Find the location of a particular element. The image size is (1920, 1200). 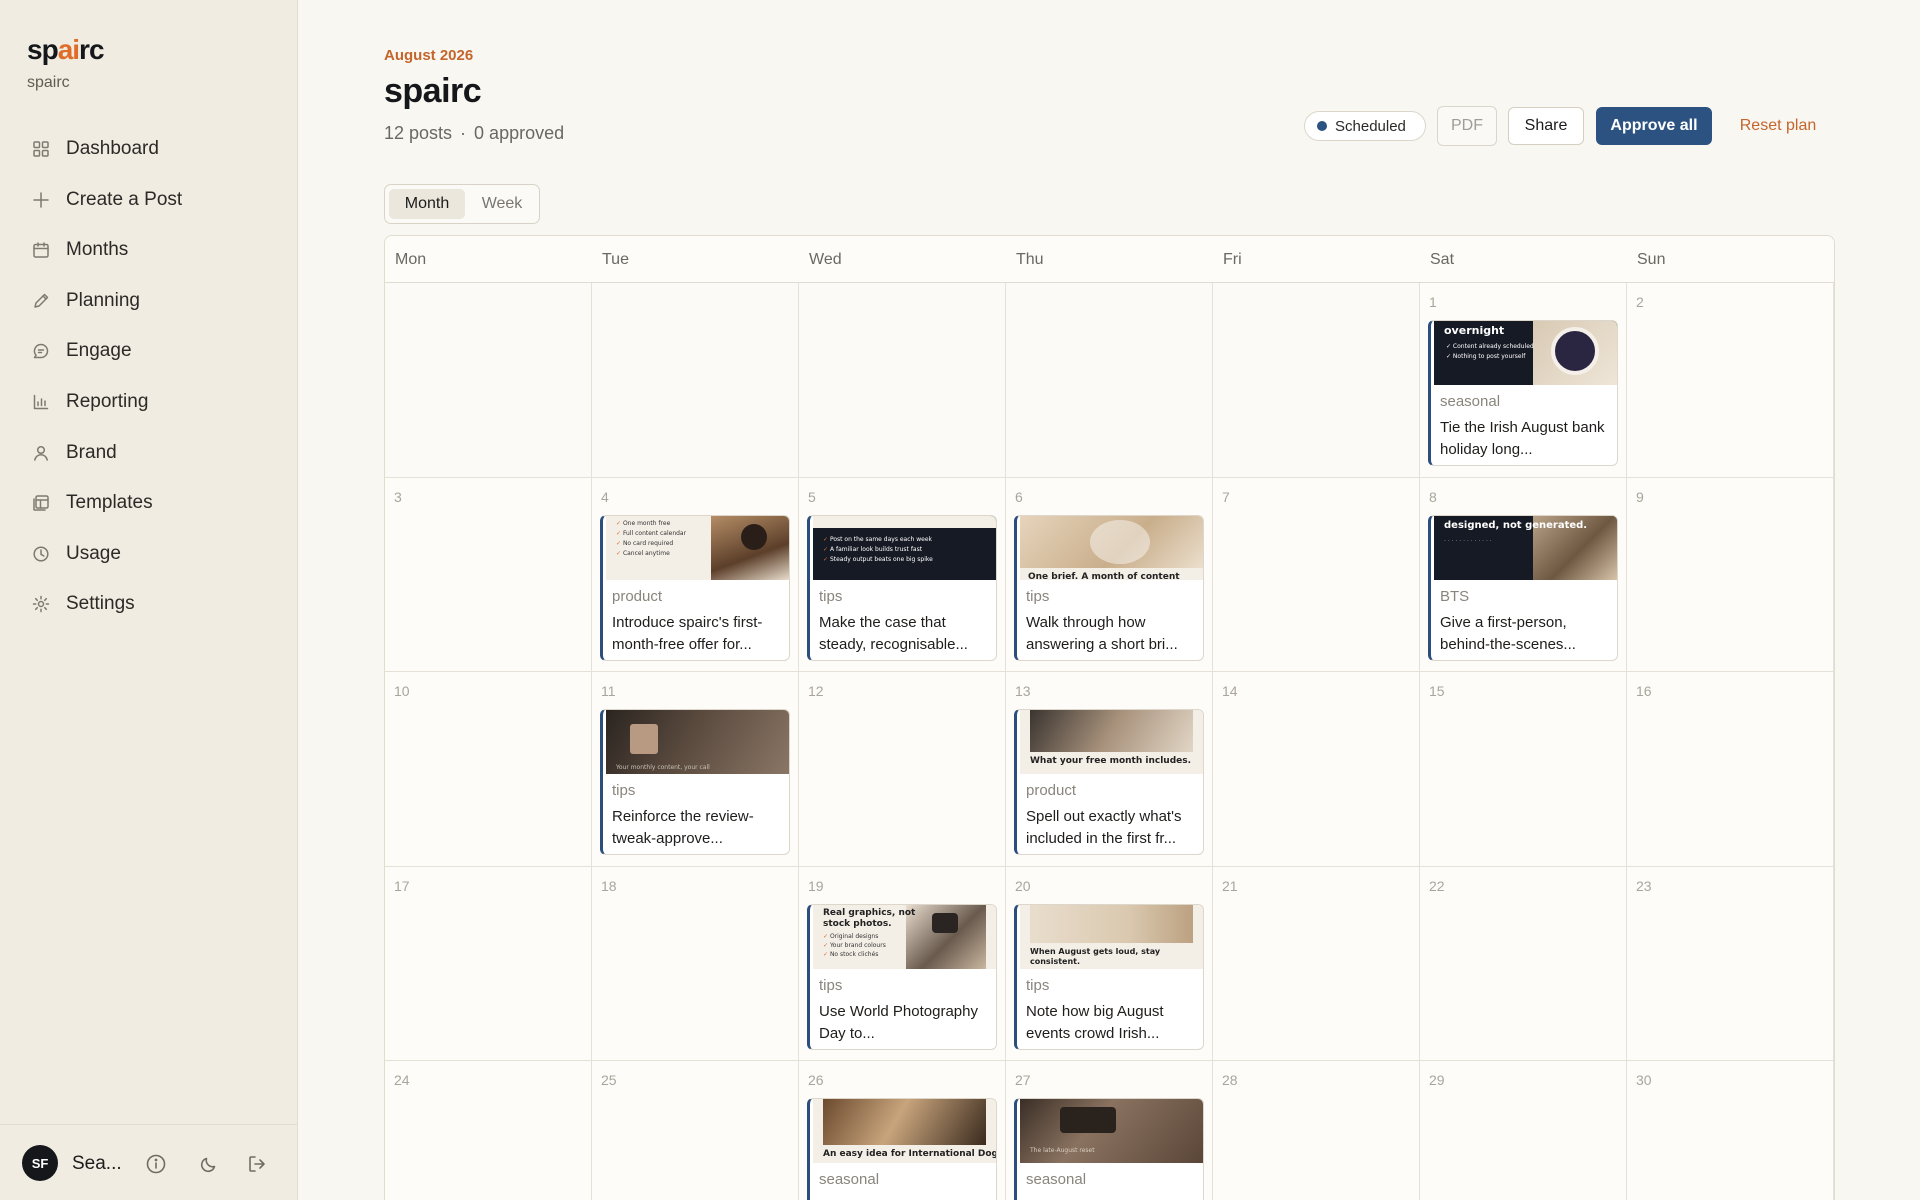

calendar-day-3: 3 is located at coordinates (488, 574).